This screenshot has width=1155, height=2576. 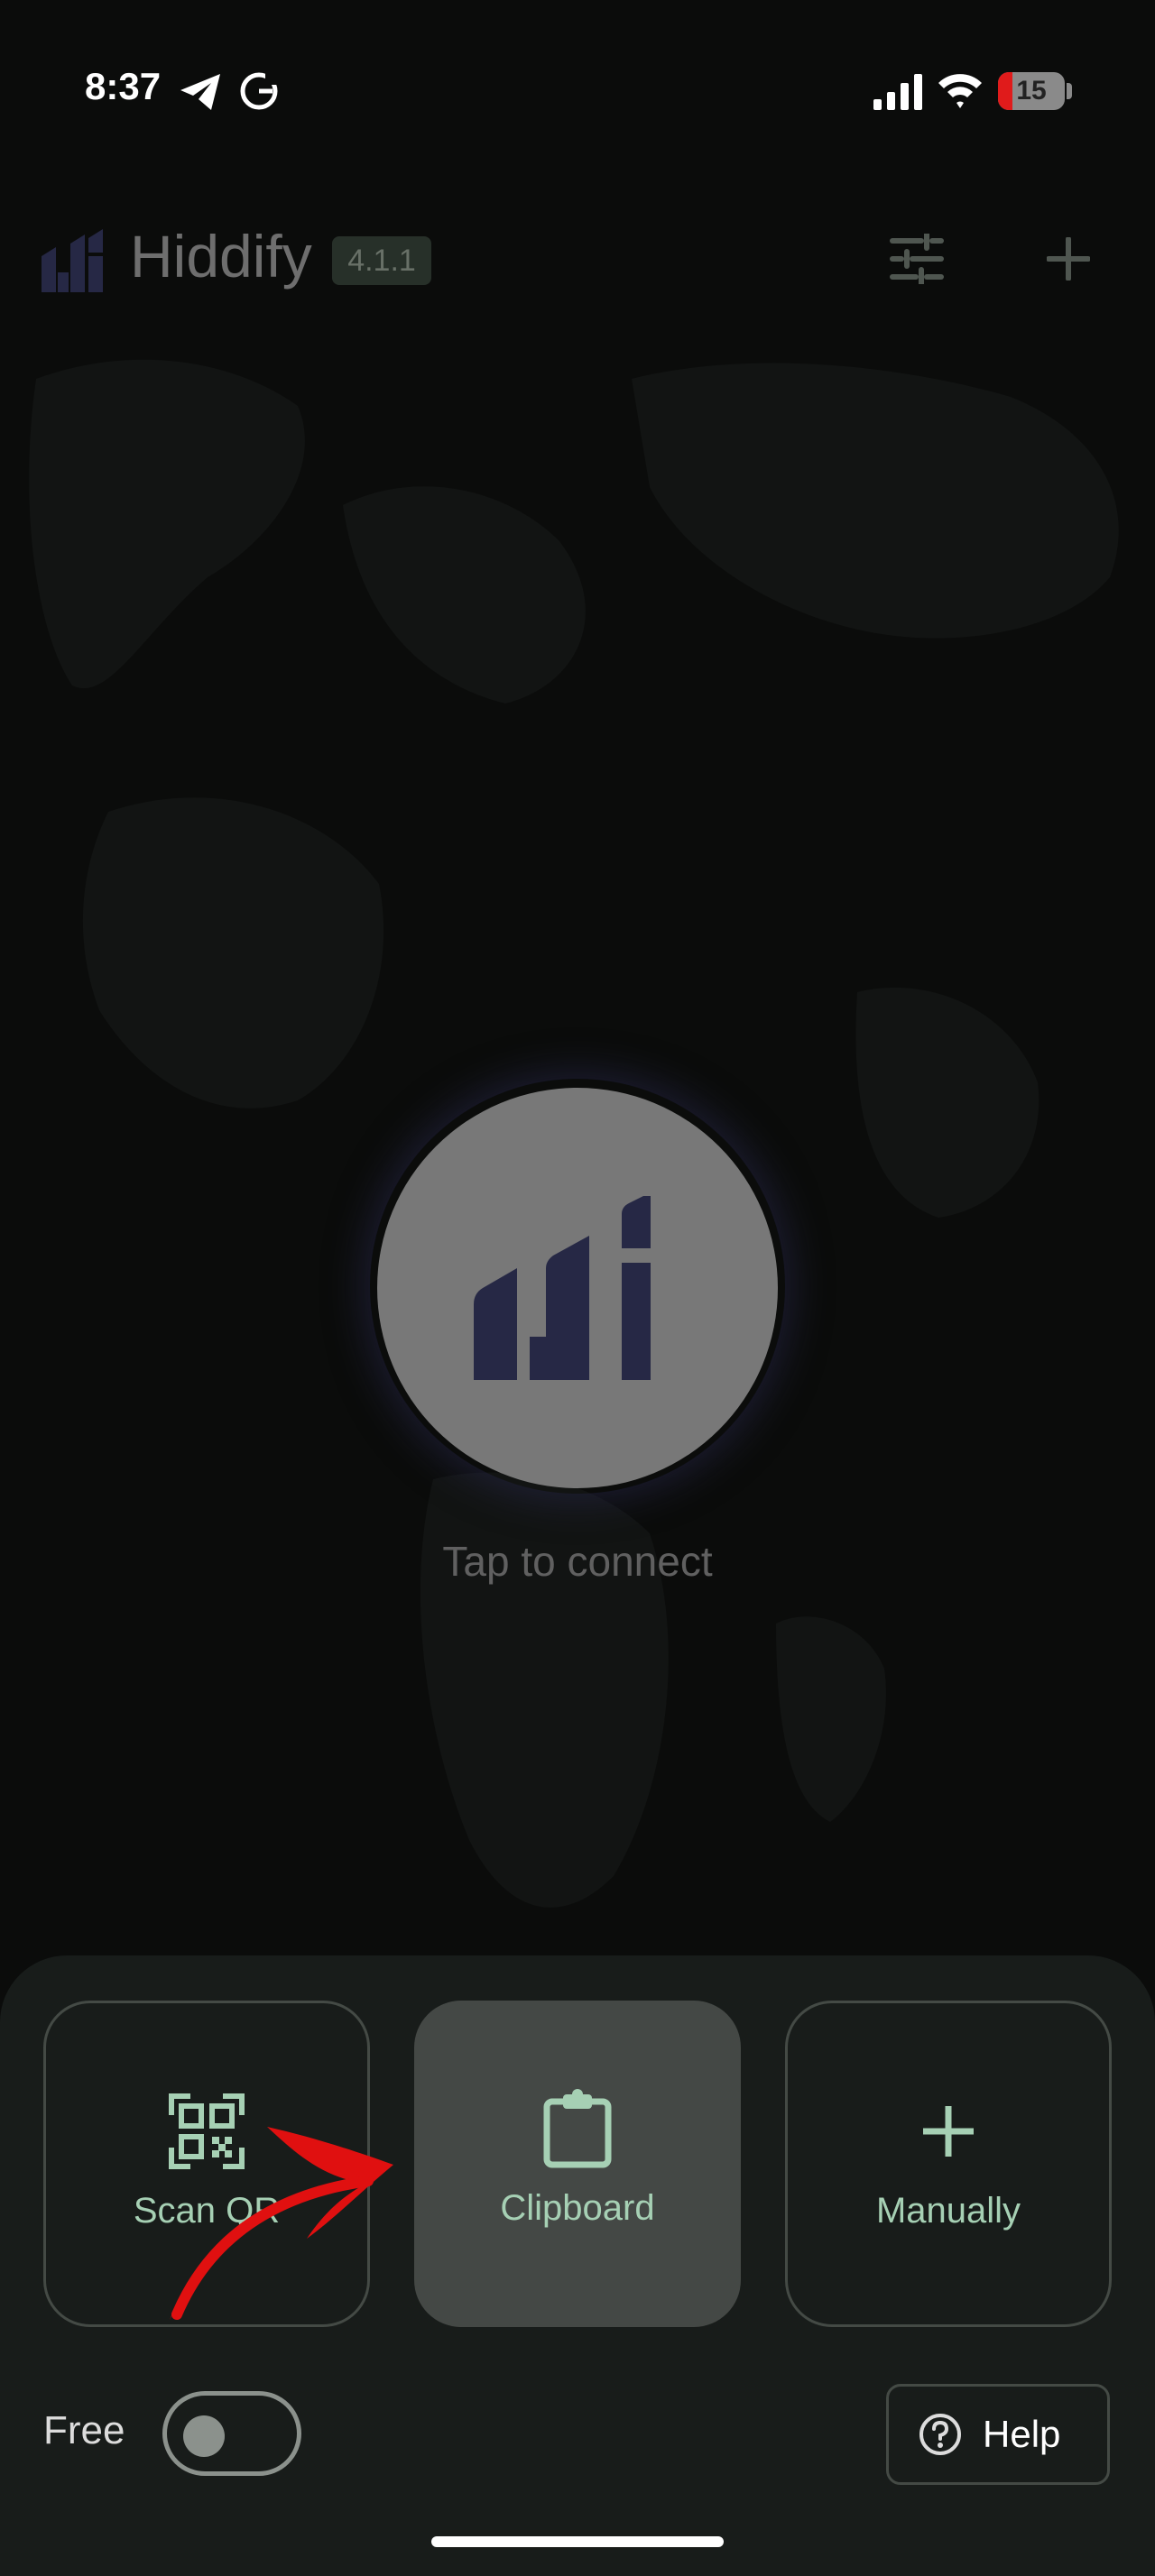 I want to click on status-time: 8:37, so click(x=124, y=86).